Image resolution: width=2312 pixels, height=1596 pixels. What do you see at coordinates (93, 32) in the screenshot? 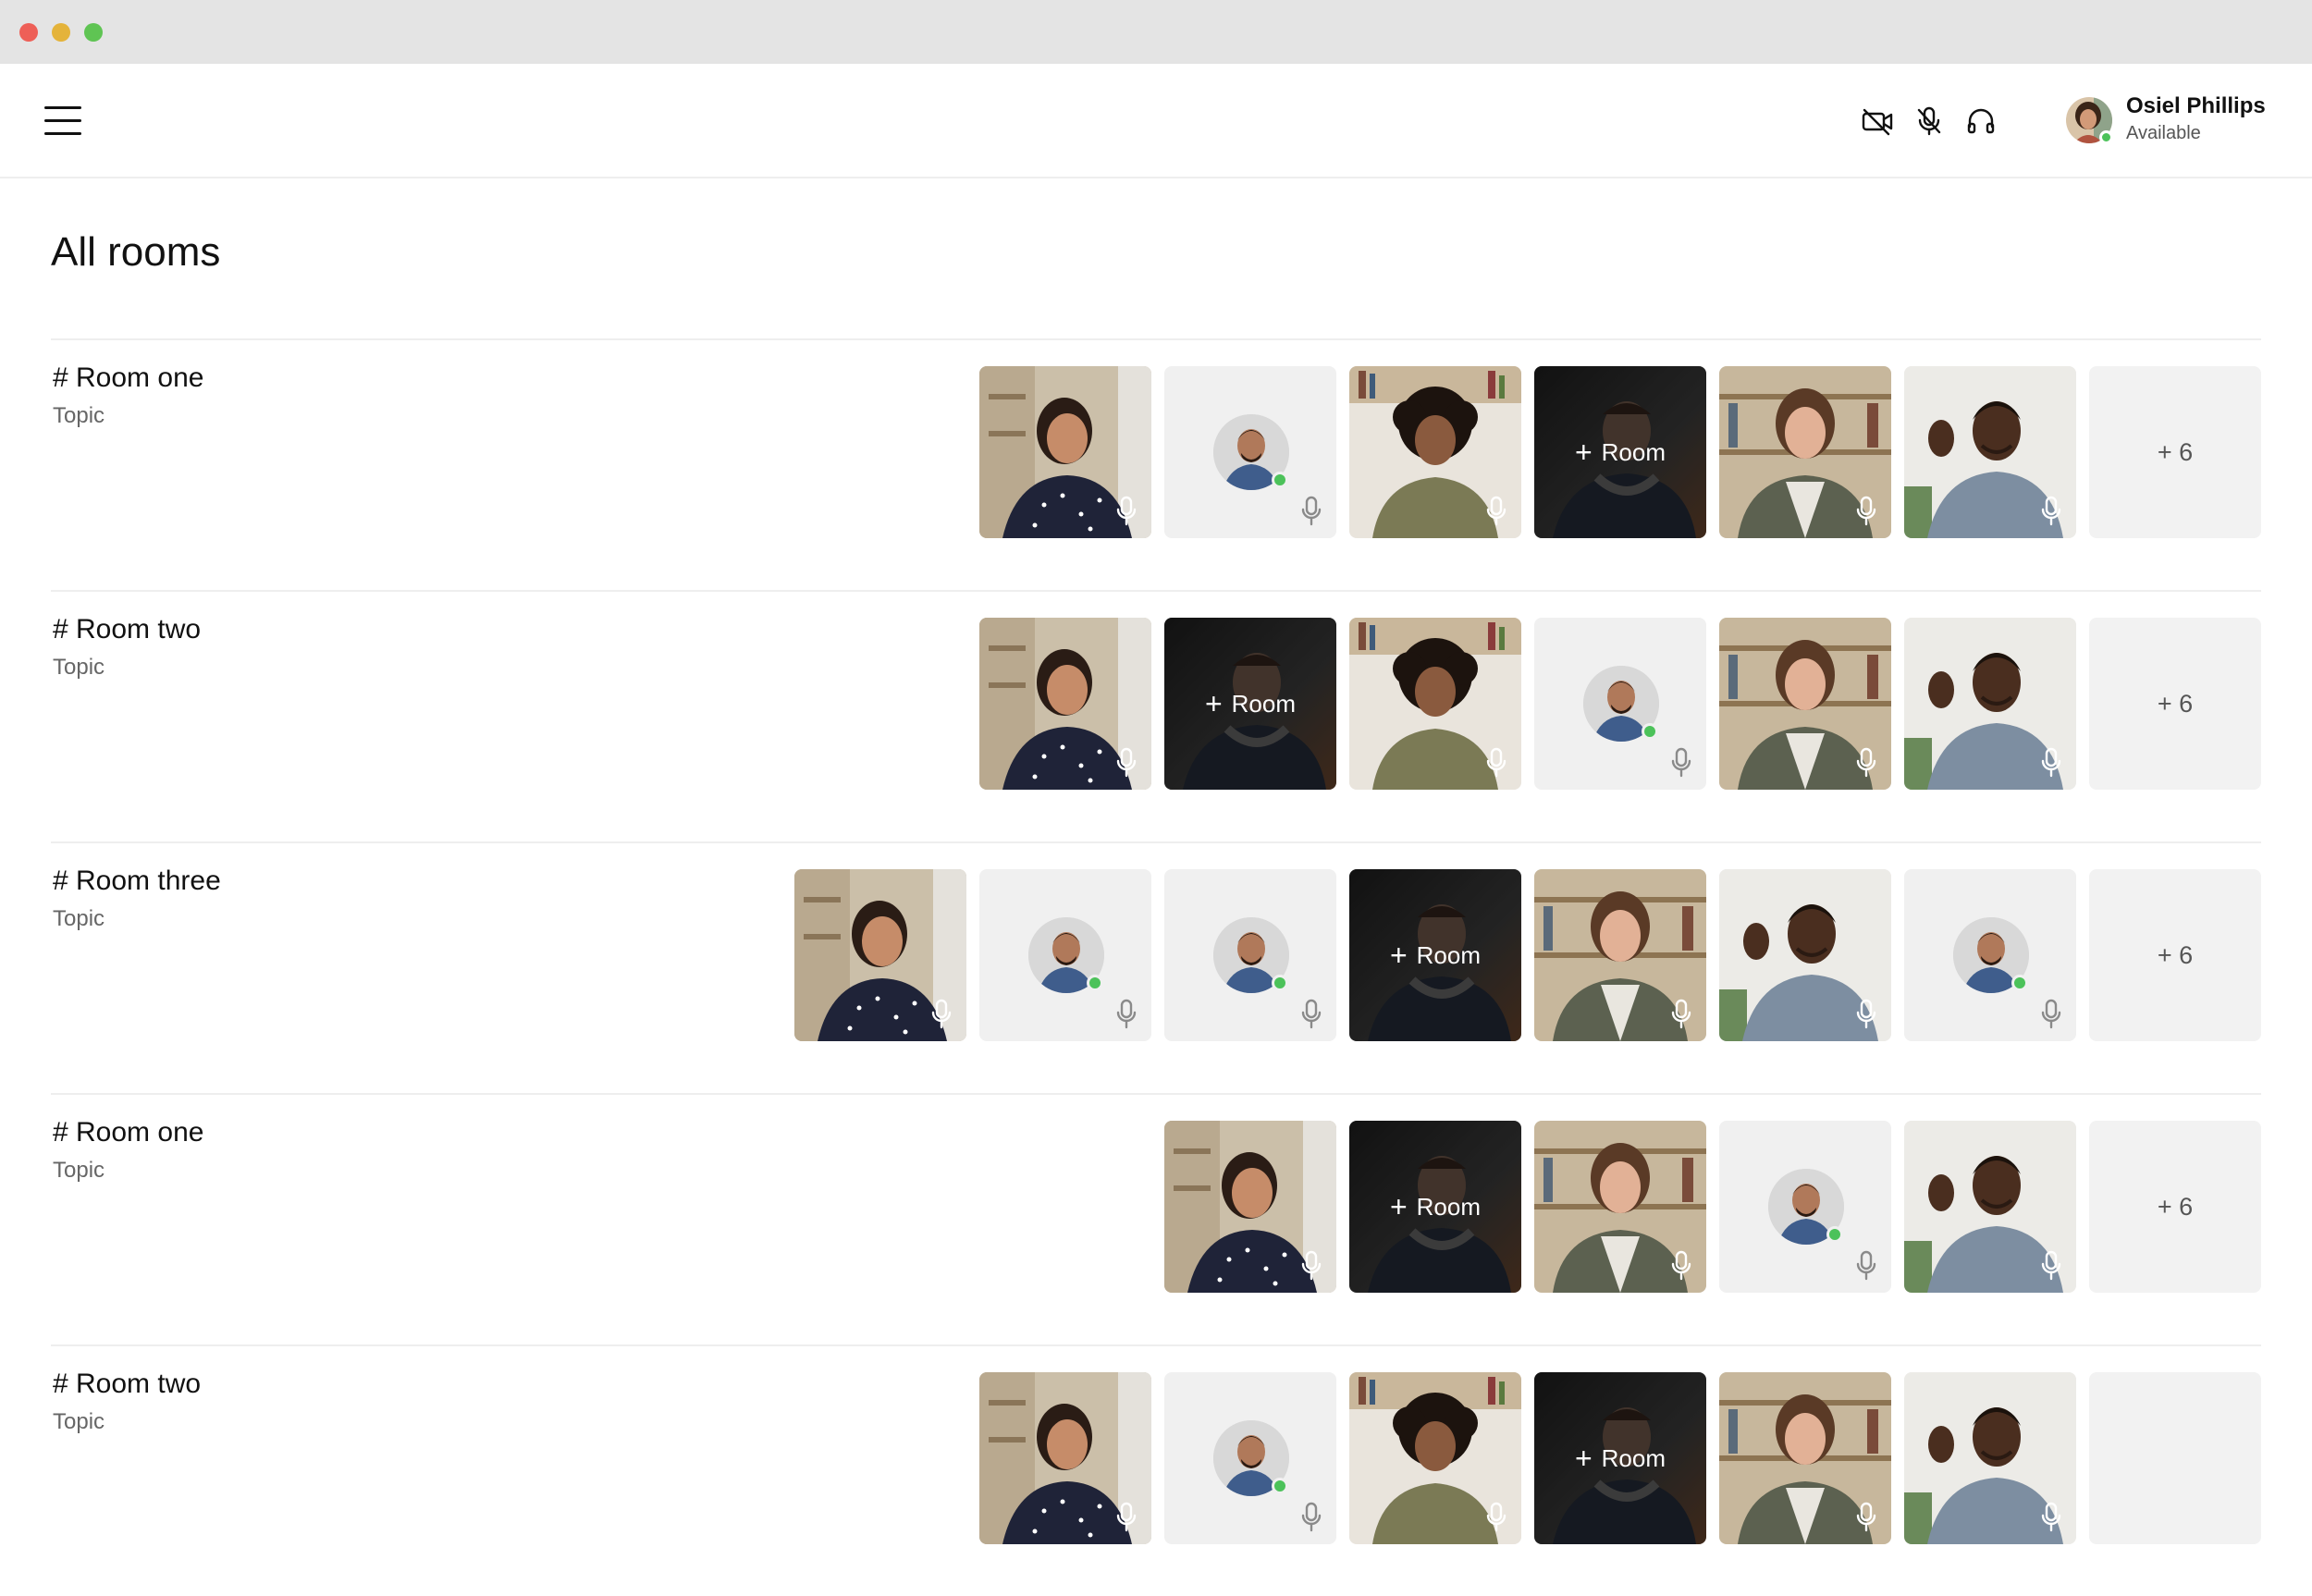
I see `window-maximize-button` at bounding box center [93, 32].